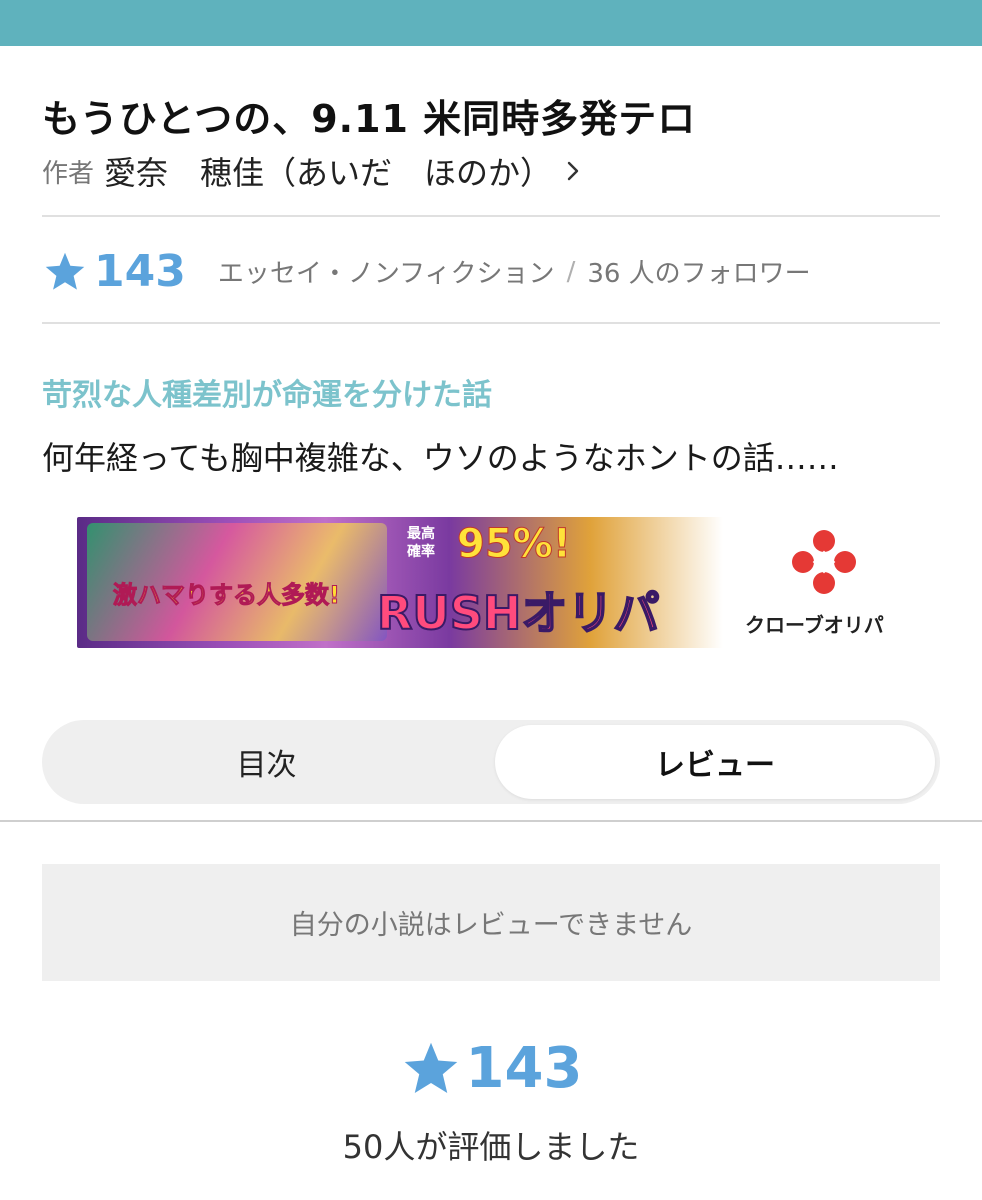  What do you see at coordinates (491, 821) in the screenshot?
I see `section-divider` at bounding box center [491, 821].